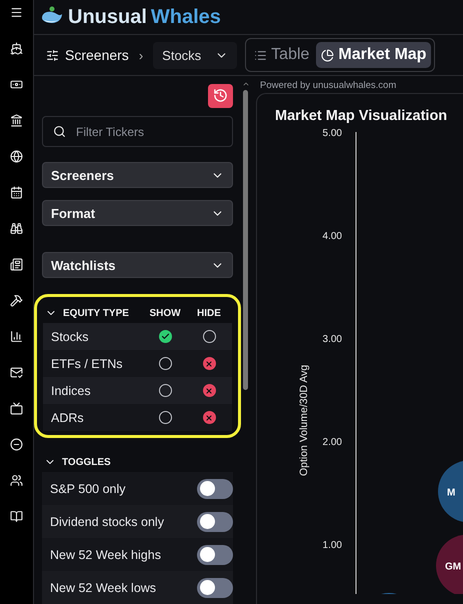 The width and height of the screenshot is (463, 604). What do you see at coordinates (87, 462) in the screenshot?
I see `section-title: TOGGLES` at bounding box center [87, 462].